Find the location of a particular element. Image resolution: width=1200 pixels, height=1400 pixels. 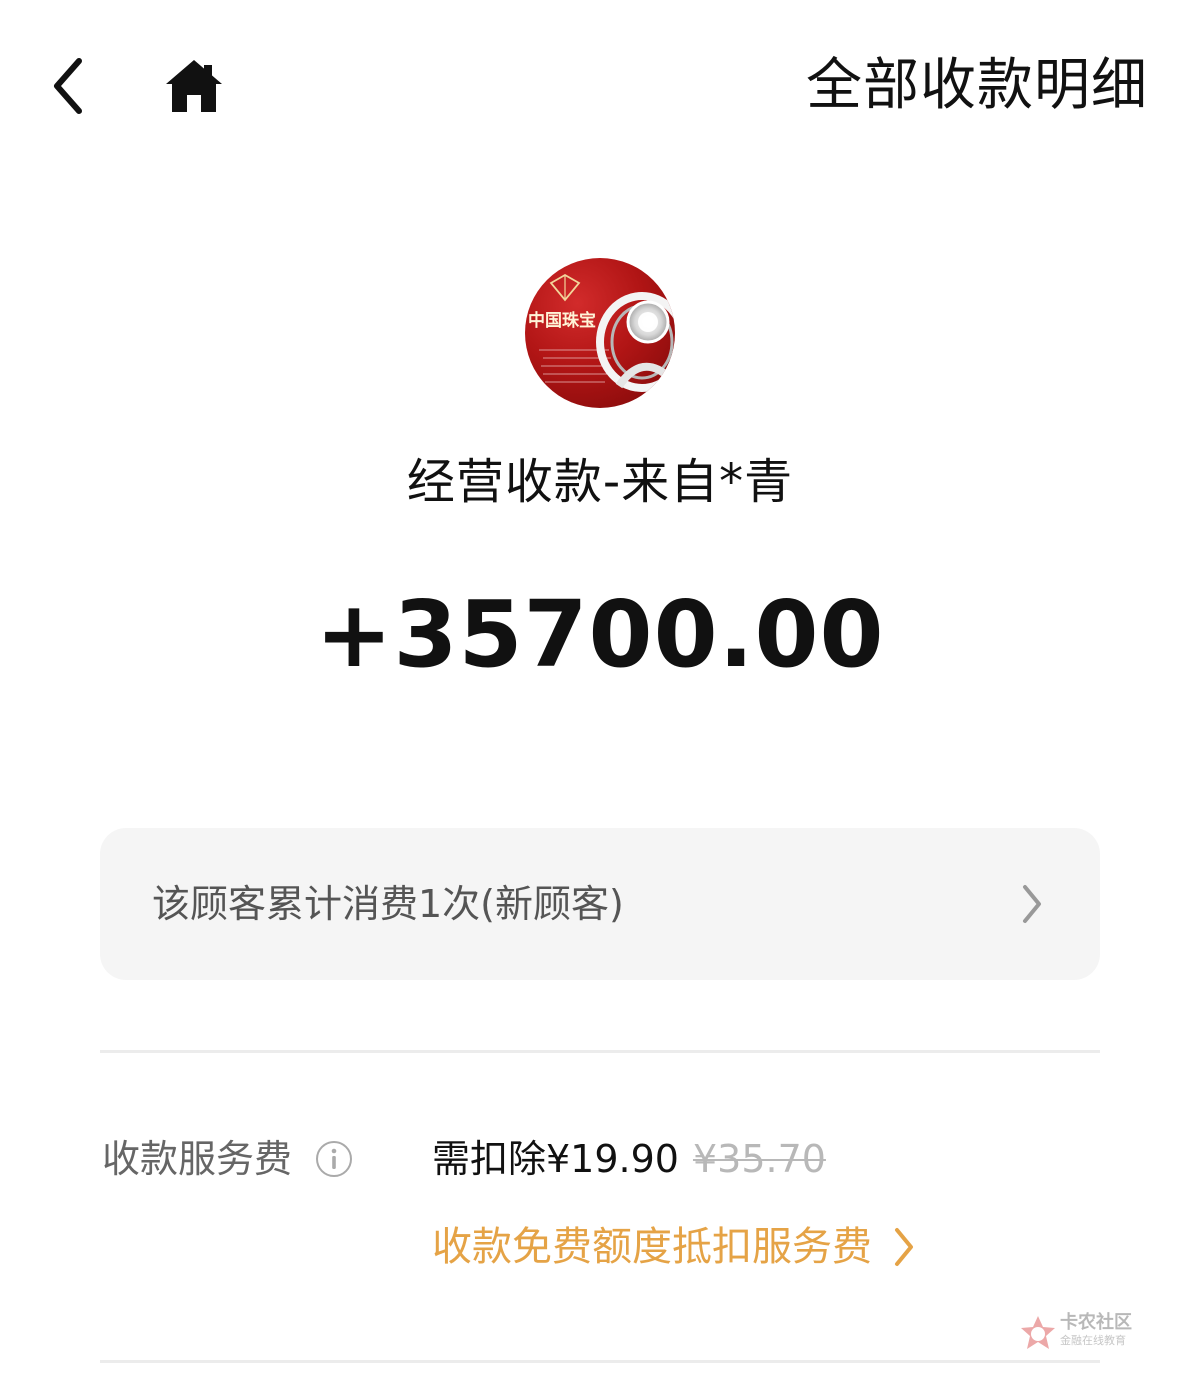

home-button is located at coordinates (194, 86).